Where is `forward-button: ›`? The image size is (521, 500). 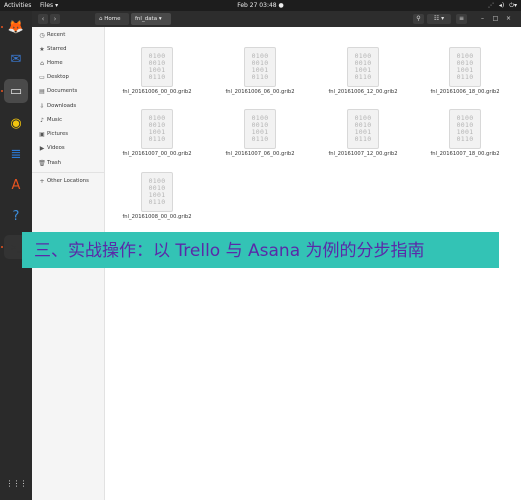
forward-button: › is located at coordinates (55, 19).